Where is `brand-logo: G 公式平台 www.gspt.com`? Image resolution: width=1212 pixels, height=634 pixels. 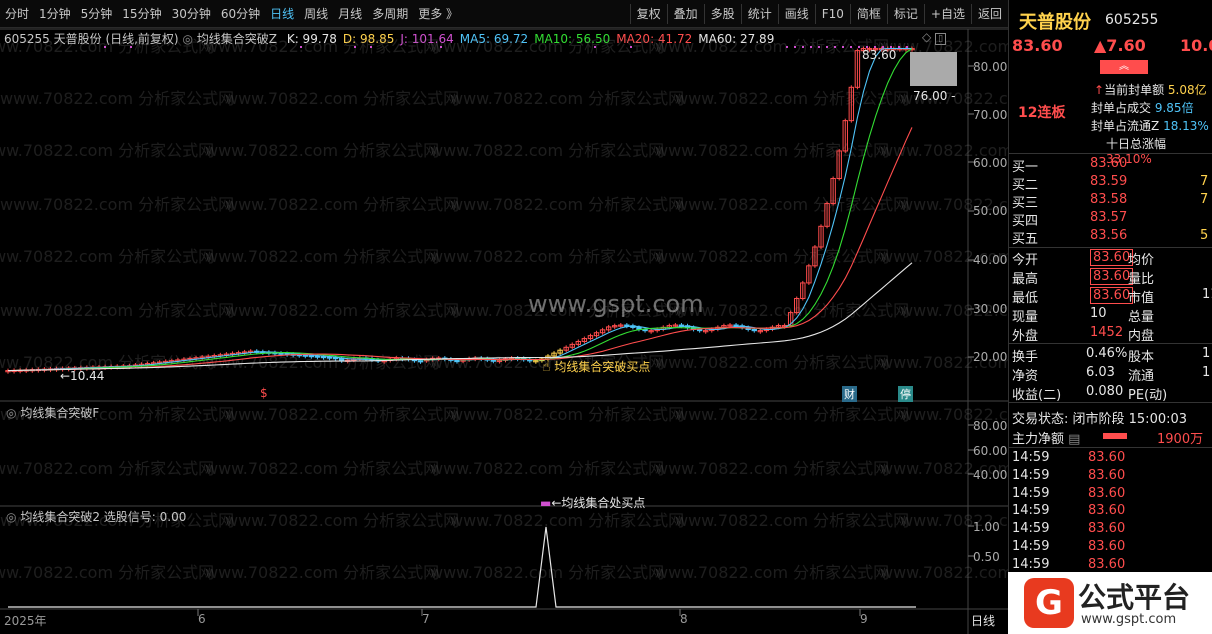 brand-logo: G 公式平台 www.gspt.com is located at coordinates (1110, 603).